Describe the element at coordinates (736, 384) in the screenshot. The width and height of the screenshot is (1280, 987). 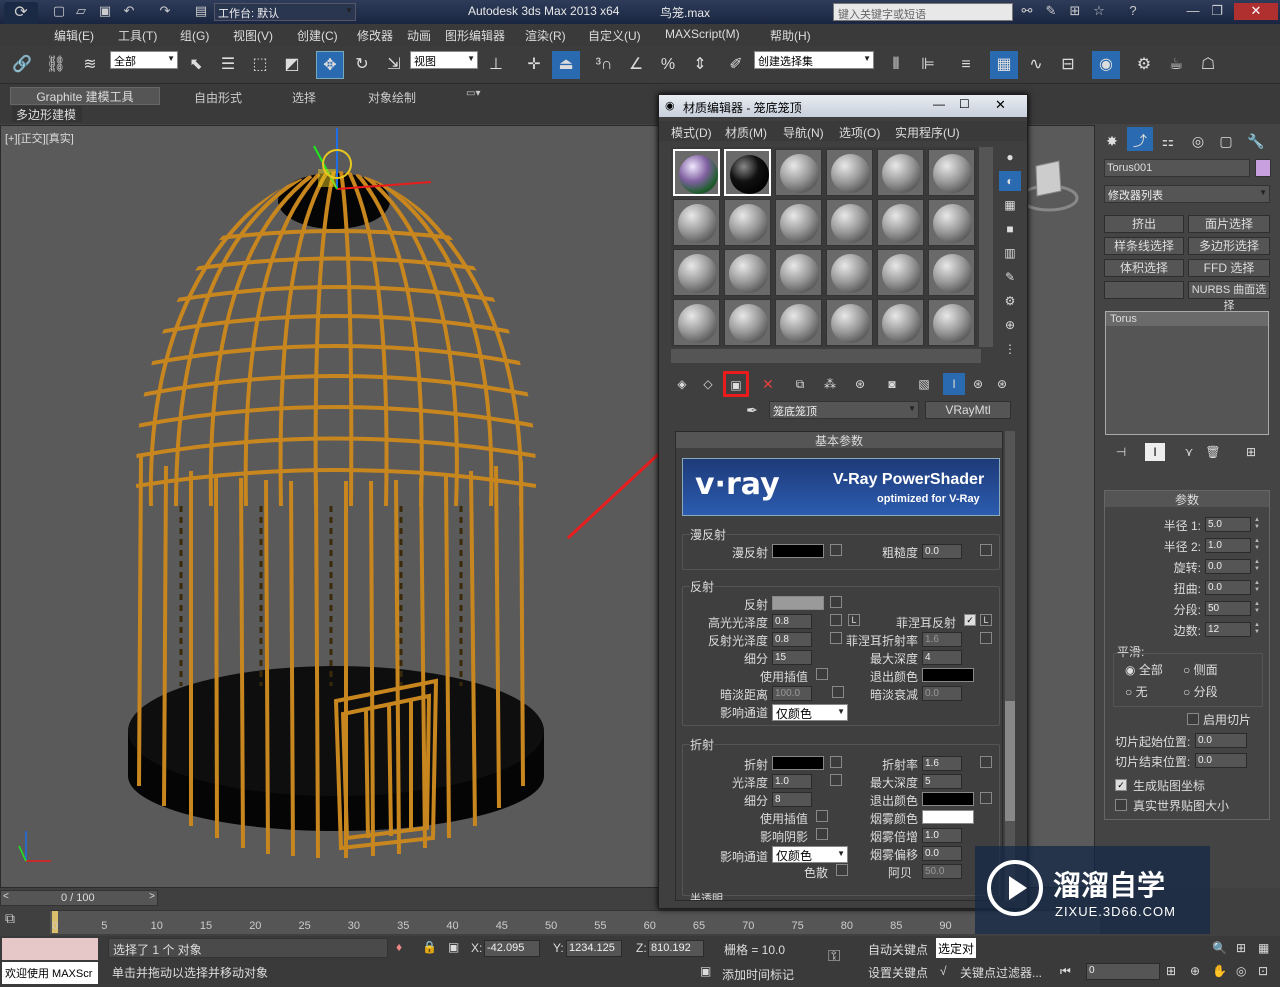
I see `assign-to-selection-icon: ▣` at that location.